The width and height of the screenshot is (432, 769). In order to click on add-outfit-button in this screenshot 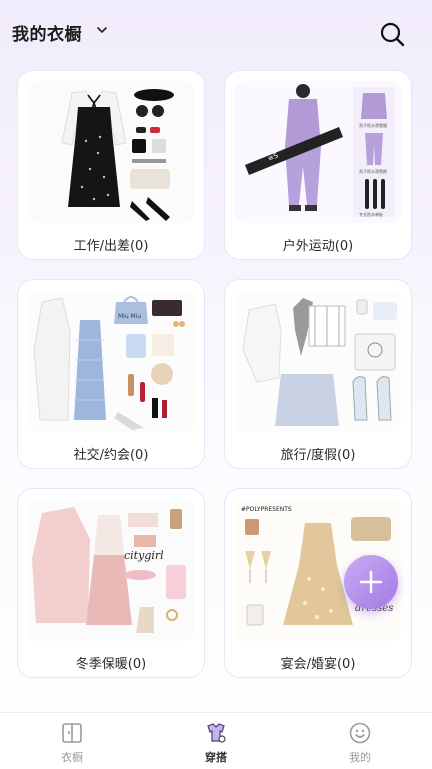, I will do `click(371, 582)`.